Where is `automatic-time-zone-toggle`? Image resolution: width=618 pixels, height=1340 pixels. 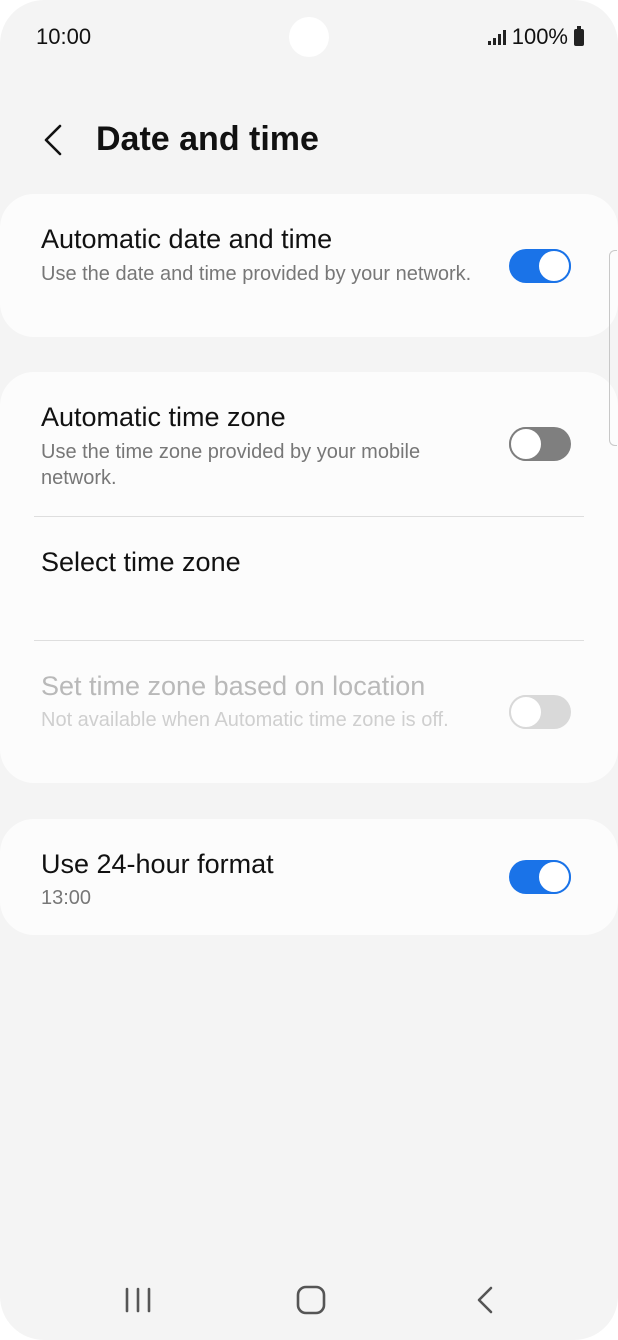 automatic-time-zone-toggle is located at coordinates (540, 444).